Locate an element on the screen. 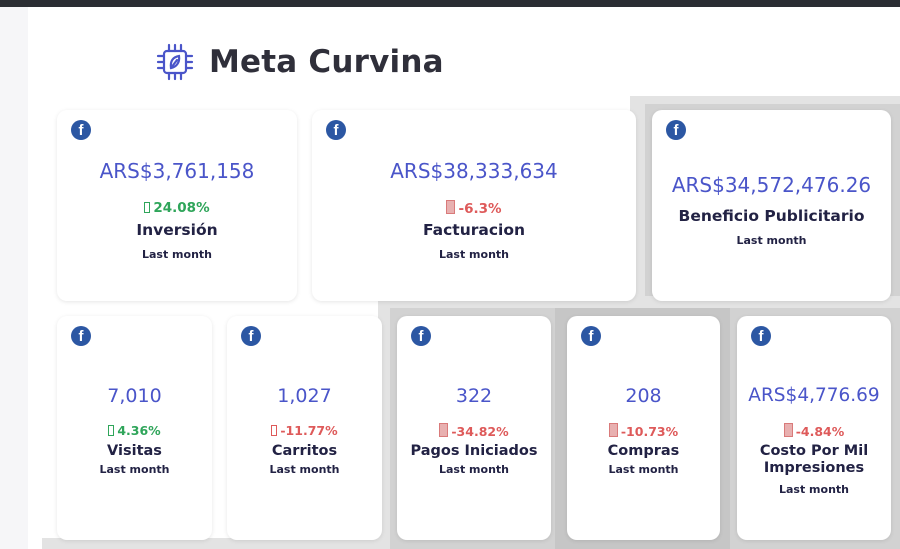 This screenshot has width=900, height=549. metric-label: Facturacion is located at coordinates (474, 230).